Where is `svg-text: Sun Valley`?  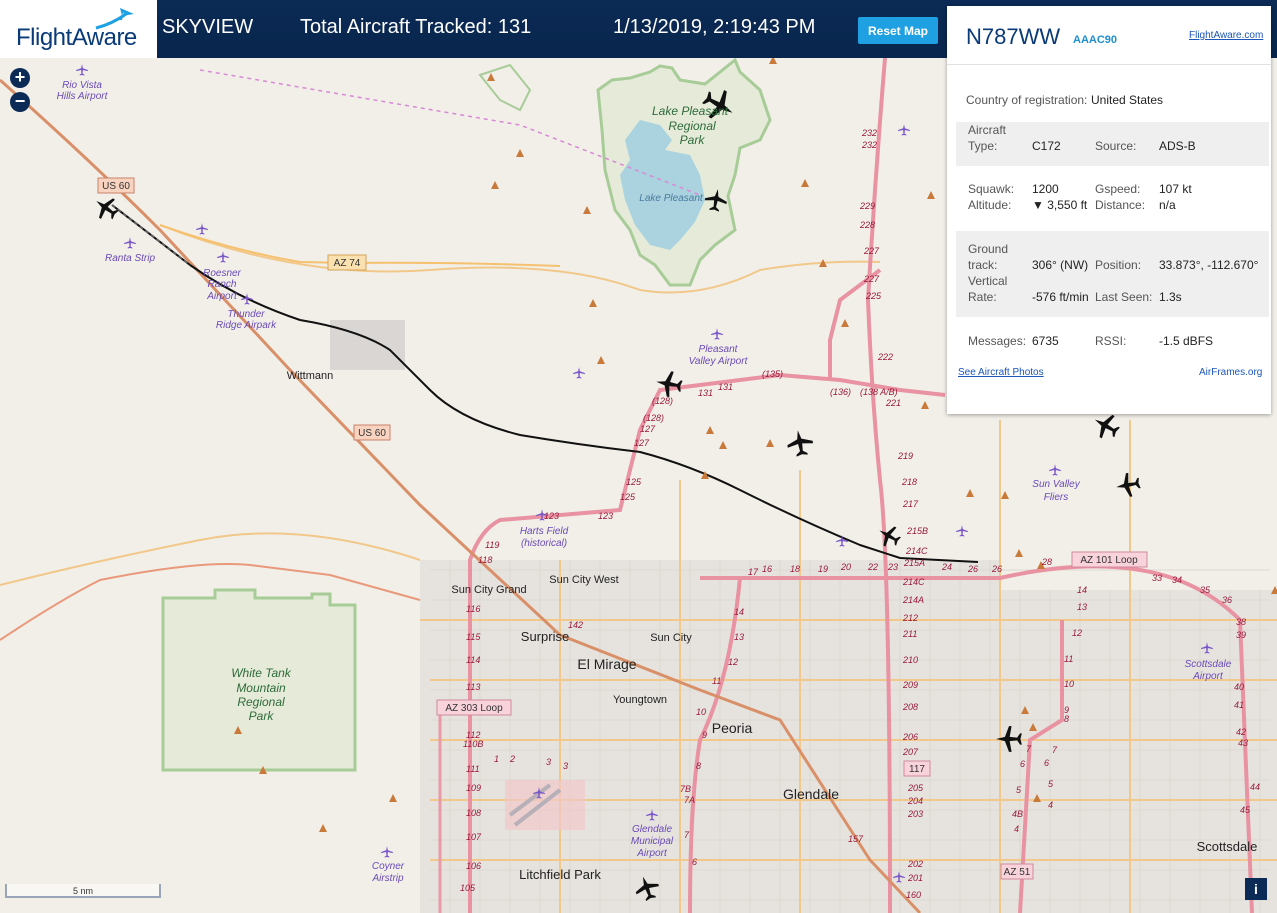 svg-text: Sun Valley is located at coordinates (1056, 484).